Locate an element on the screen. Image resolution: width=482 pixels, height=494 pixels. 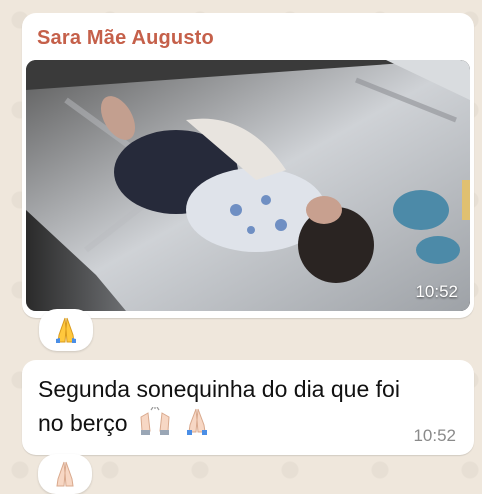
raising-hands-icon is located at coordinates (155, 425).